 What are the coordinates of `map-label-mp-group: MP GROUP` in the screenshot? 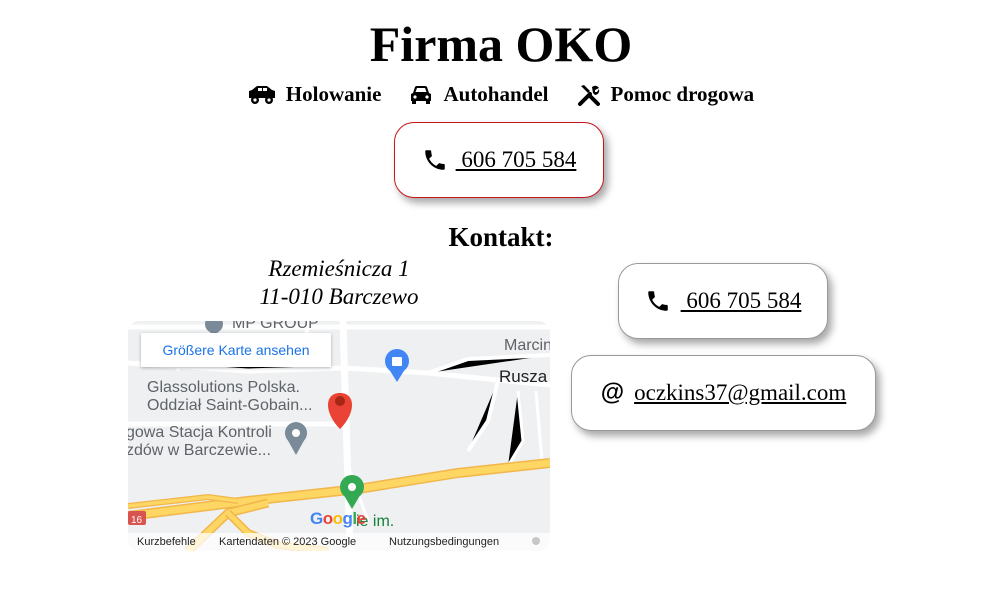 It's located at (275, 326).